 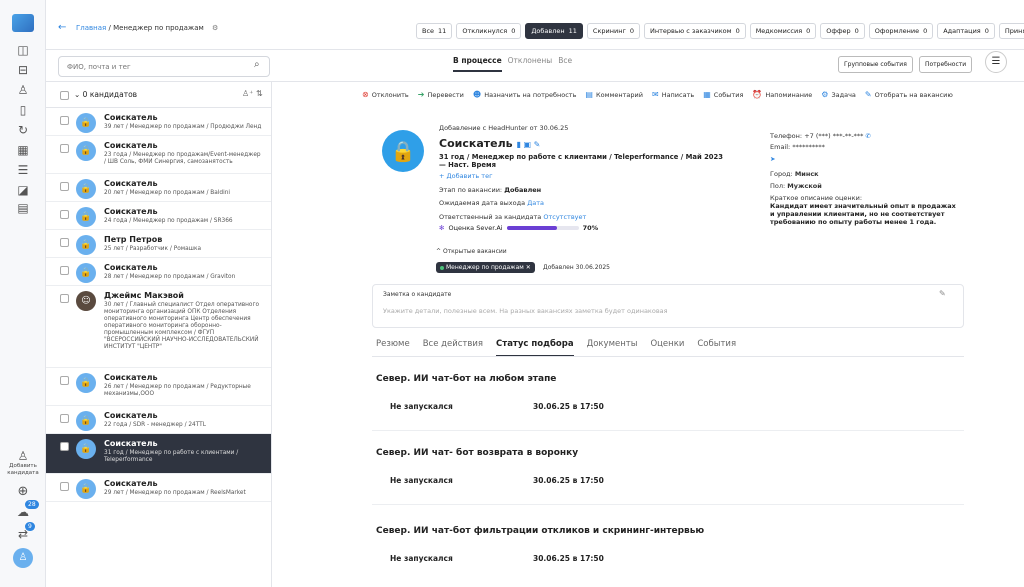 I want to click on logo, so click(x=23, y=23).